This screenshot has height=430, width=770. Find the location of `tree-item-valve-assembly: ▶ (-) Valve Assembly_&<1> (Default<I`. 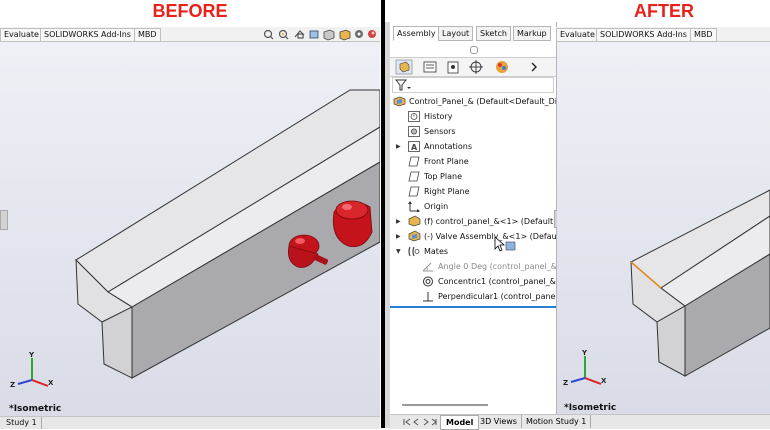

tree-item-valve-assembly: ▶ (-) Valve Assembly_&<1> (Default<I is located at coordinates (476, 236).